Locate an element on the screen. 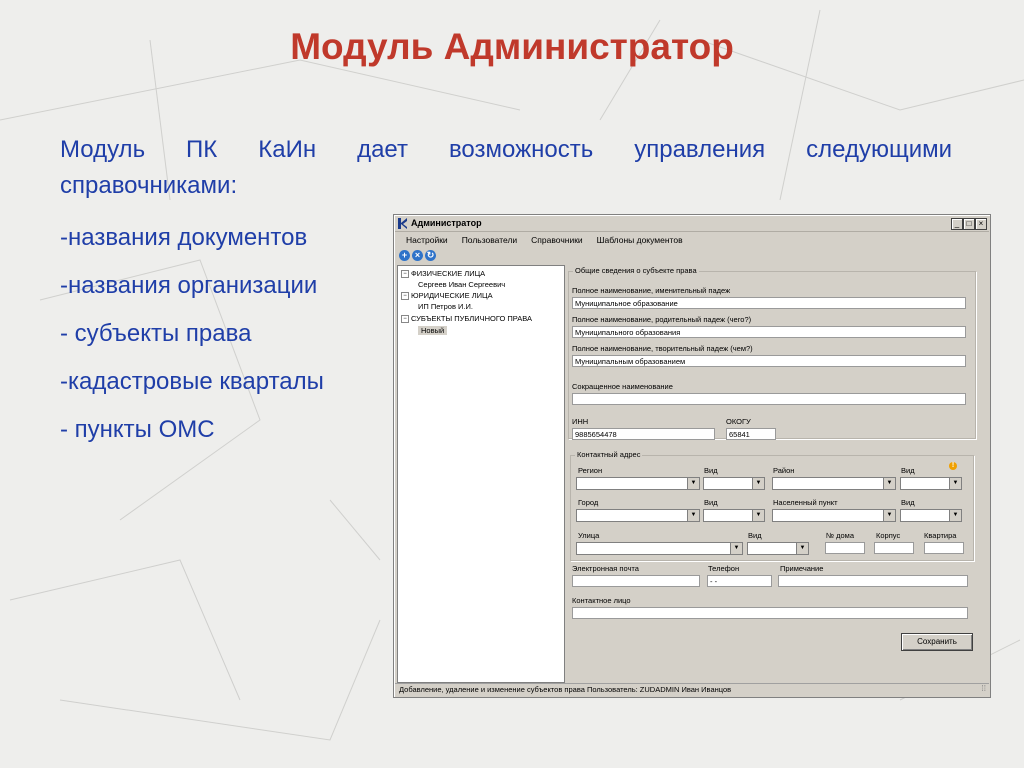 The height and width of the screenshot is (768, 1024). bullet-item: -названия организации is located at coordinates (189, 285).